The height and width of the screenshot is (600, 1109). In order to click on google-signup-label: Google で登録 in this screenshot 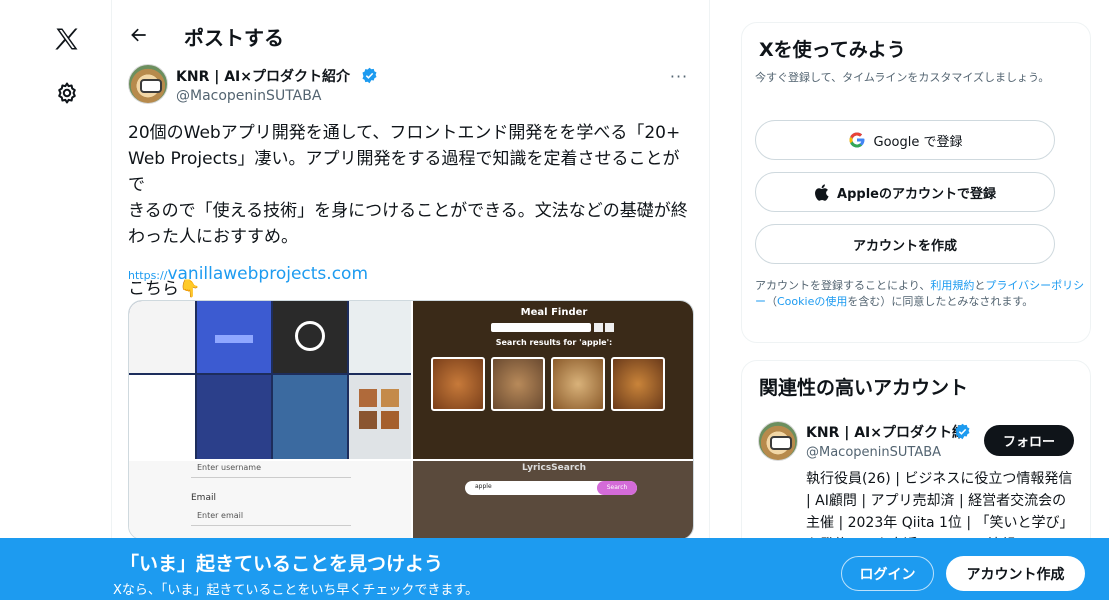, I will do `click(918, 142)`.